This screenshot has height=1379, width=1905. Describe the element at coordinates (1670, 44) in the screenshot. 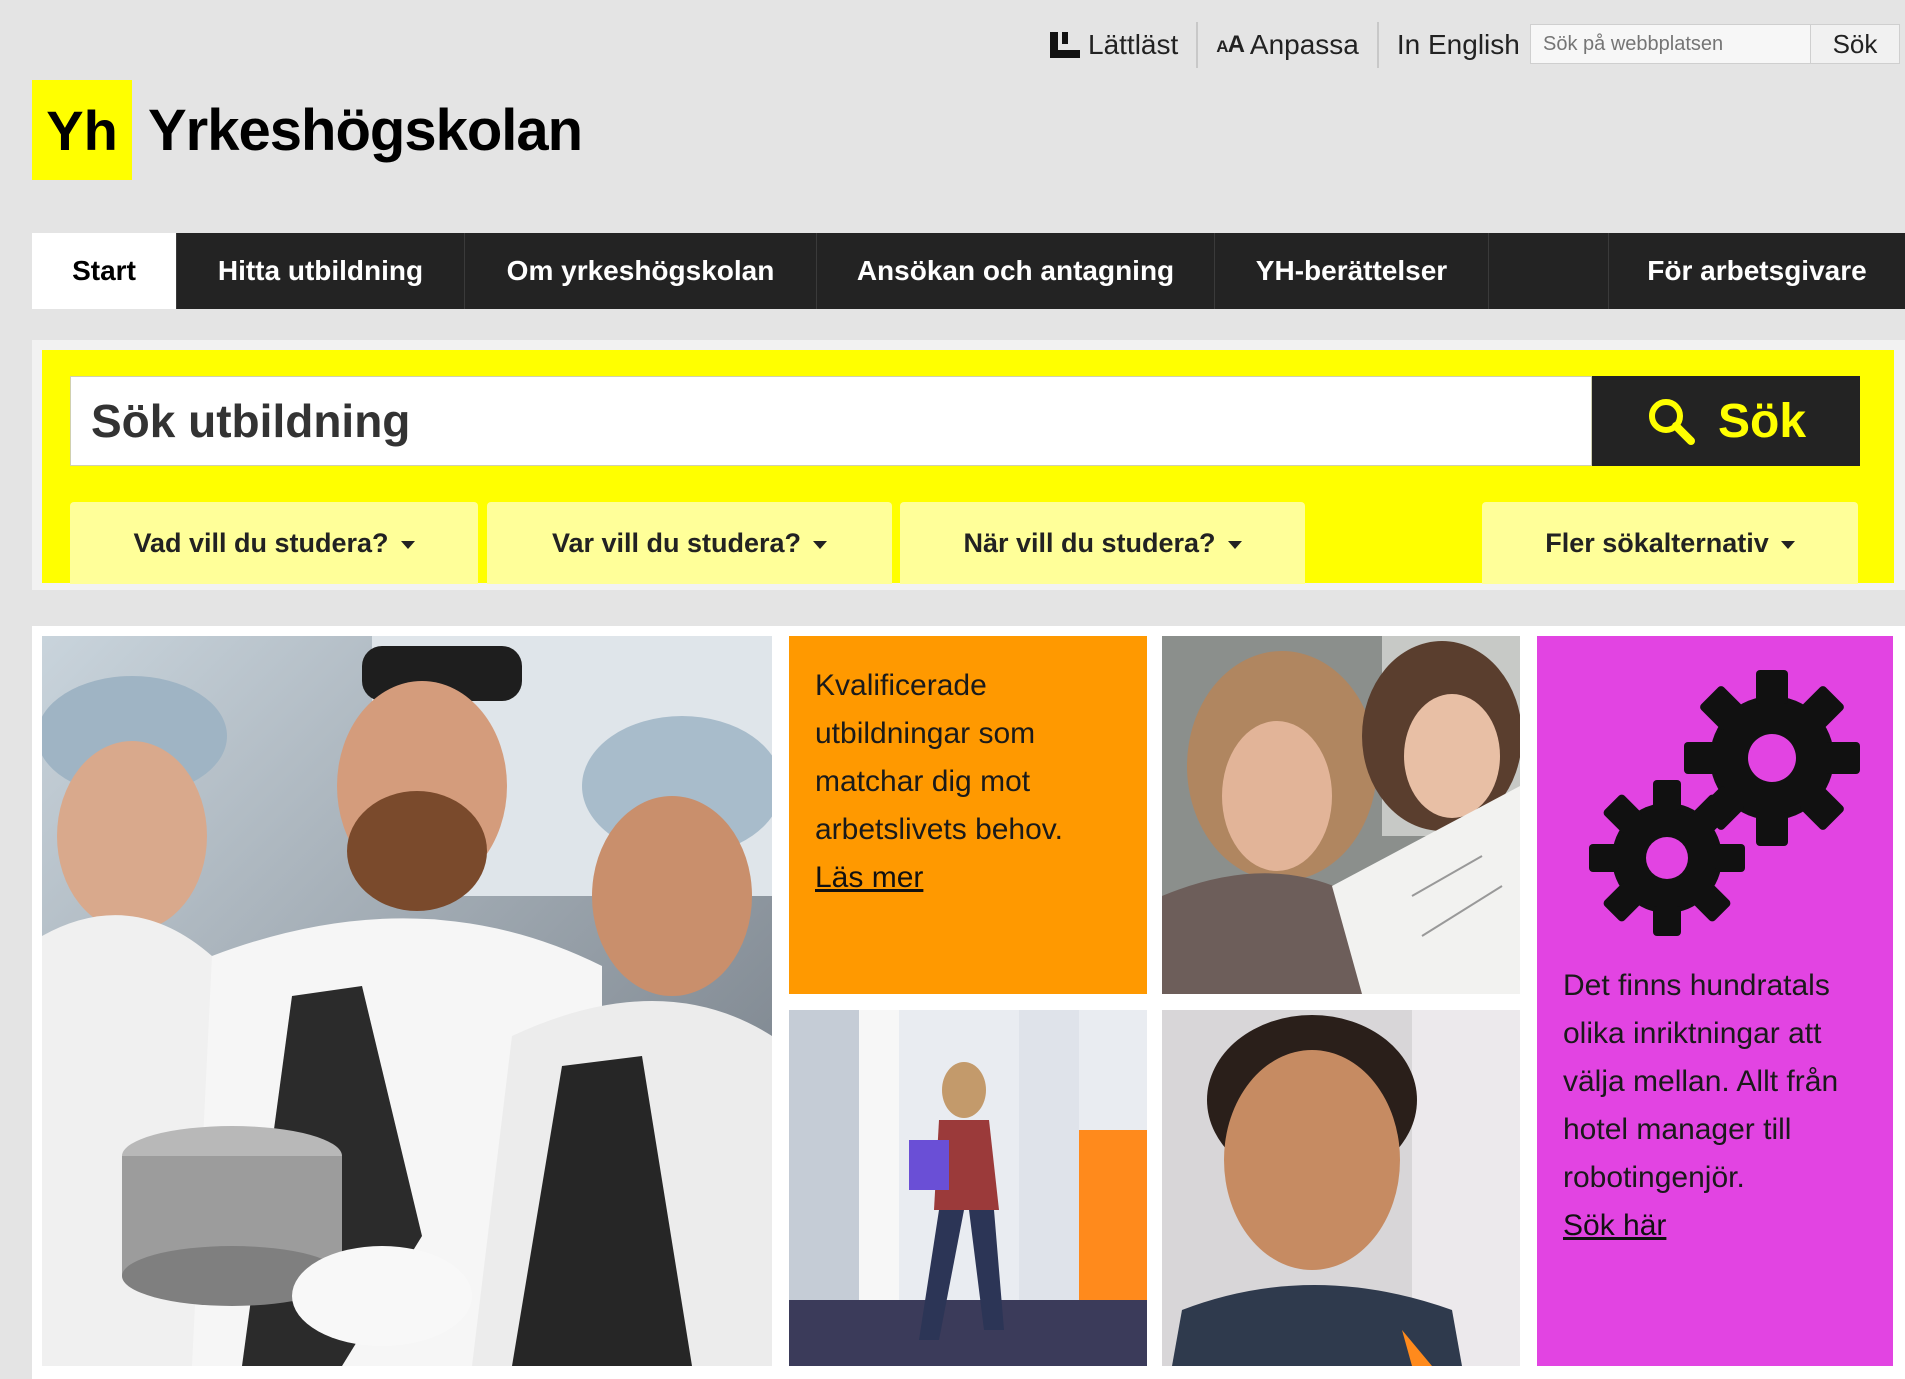

I see `site-search-input` at that location.